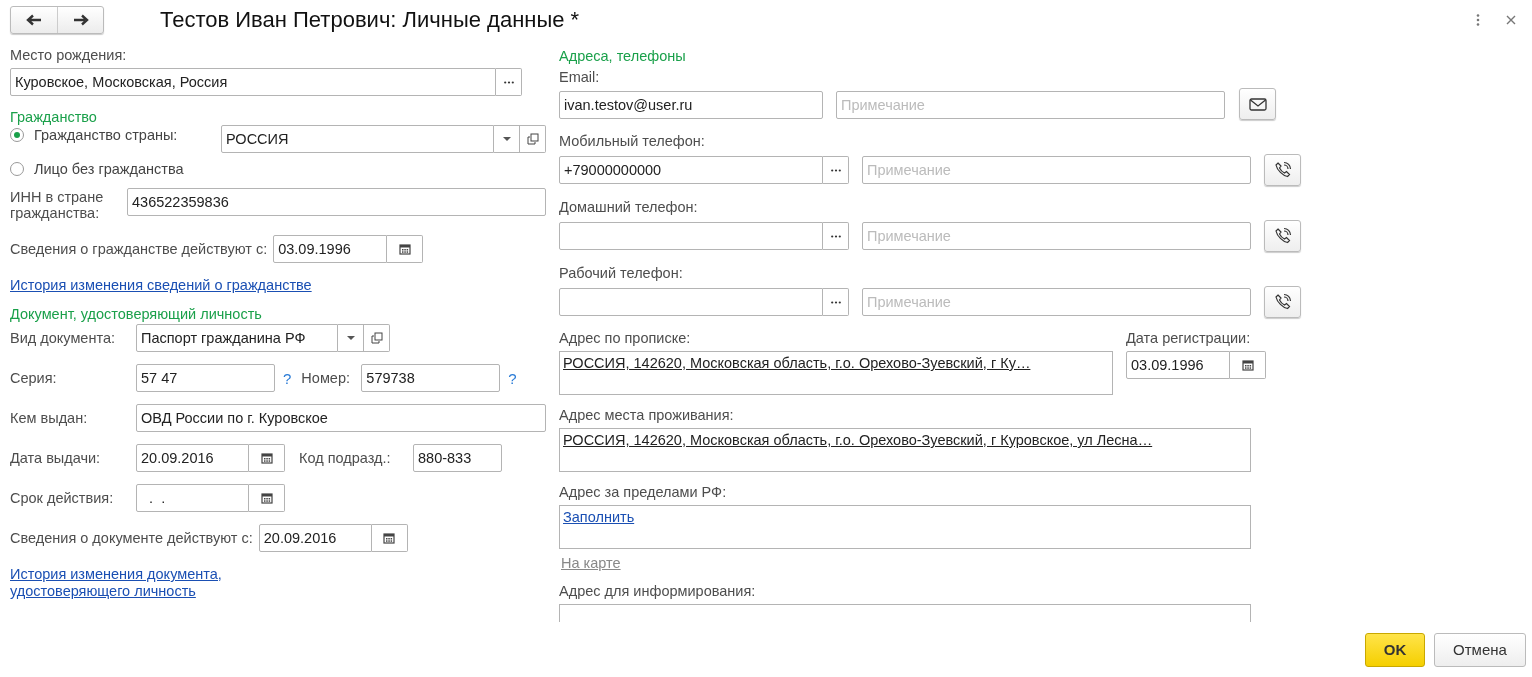 The height and width of the screenshot is (677, 1532). I want to click on field-label: Email:, so click(580, 77).